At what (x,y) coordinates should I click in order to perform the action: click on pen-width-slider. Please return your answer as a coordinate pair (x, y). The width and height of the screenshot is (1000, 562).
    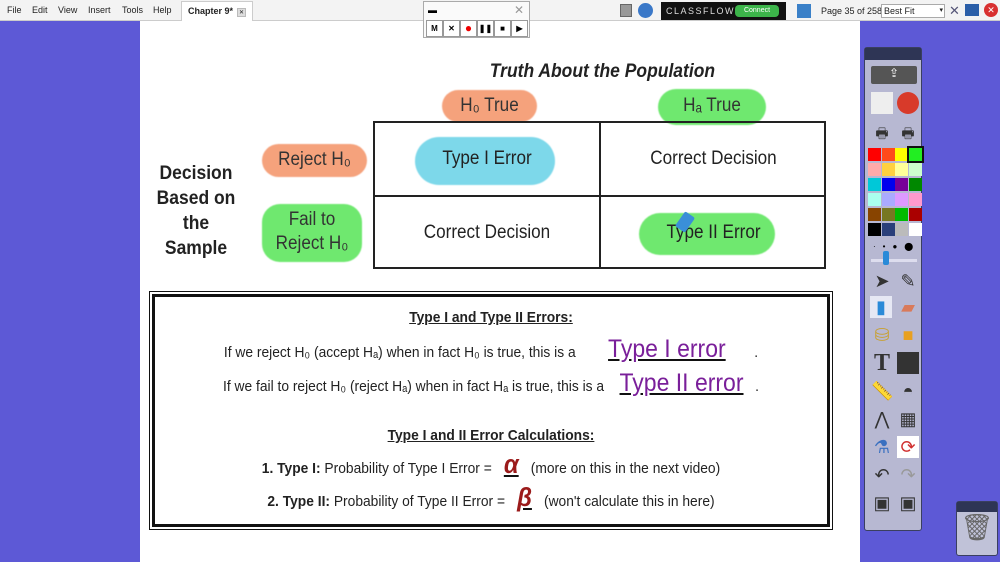
    Looking at the image, I should click on (894, 260).